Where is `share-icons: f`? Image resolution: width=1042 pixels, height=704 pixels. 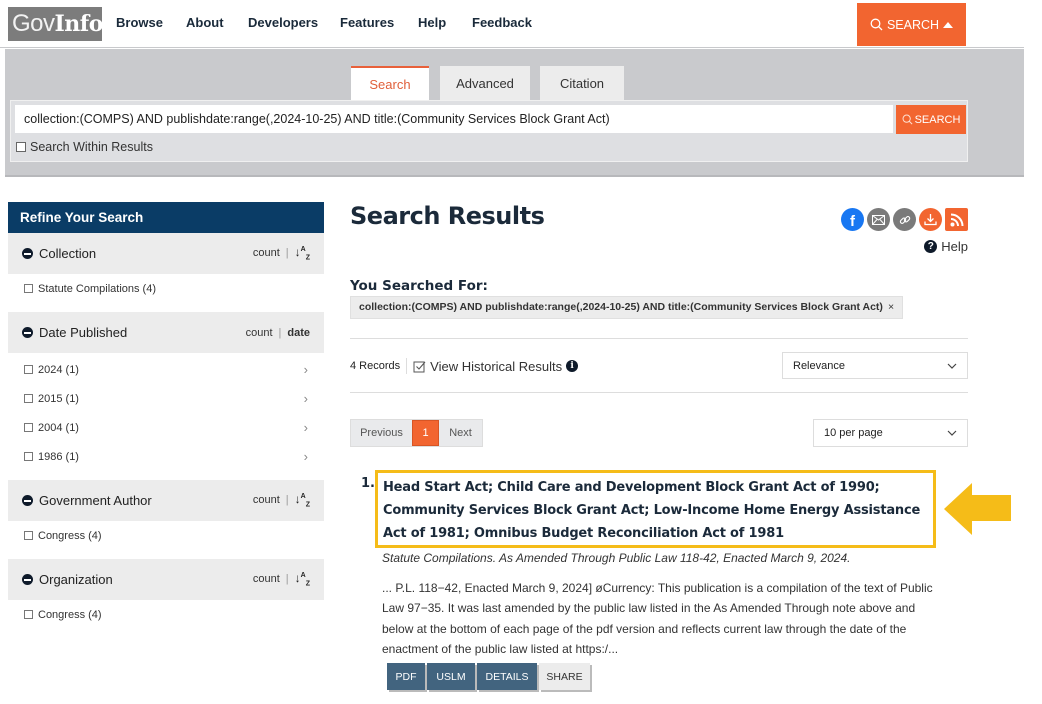
share-icons: f is located at coordinates (904, 219).